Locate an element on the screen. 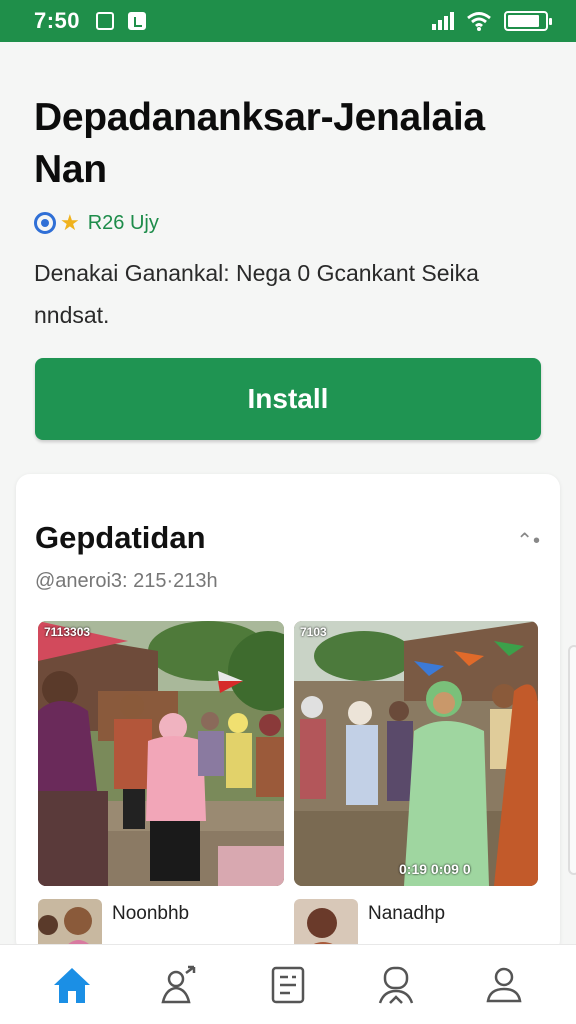 The image size is (576, 1024). app-title: Depadananksar-Jenalaia Nan is located at coordinates (259, 143).